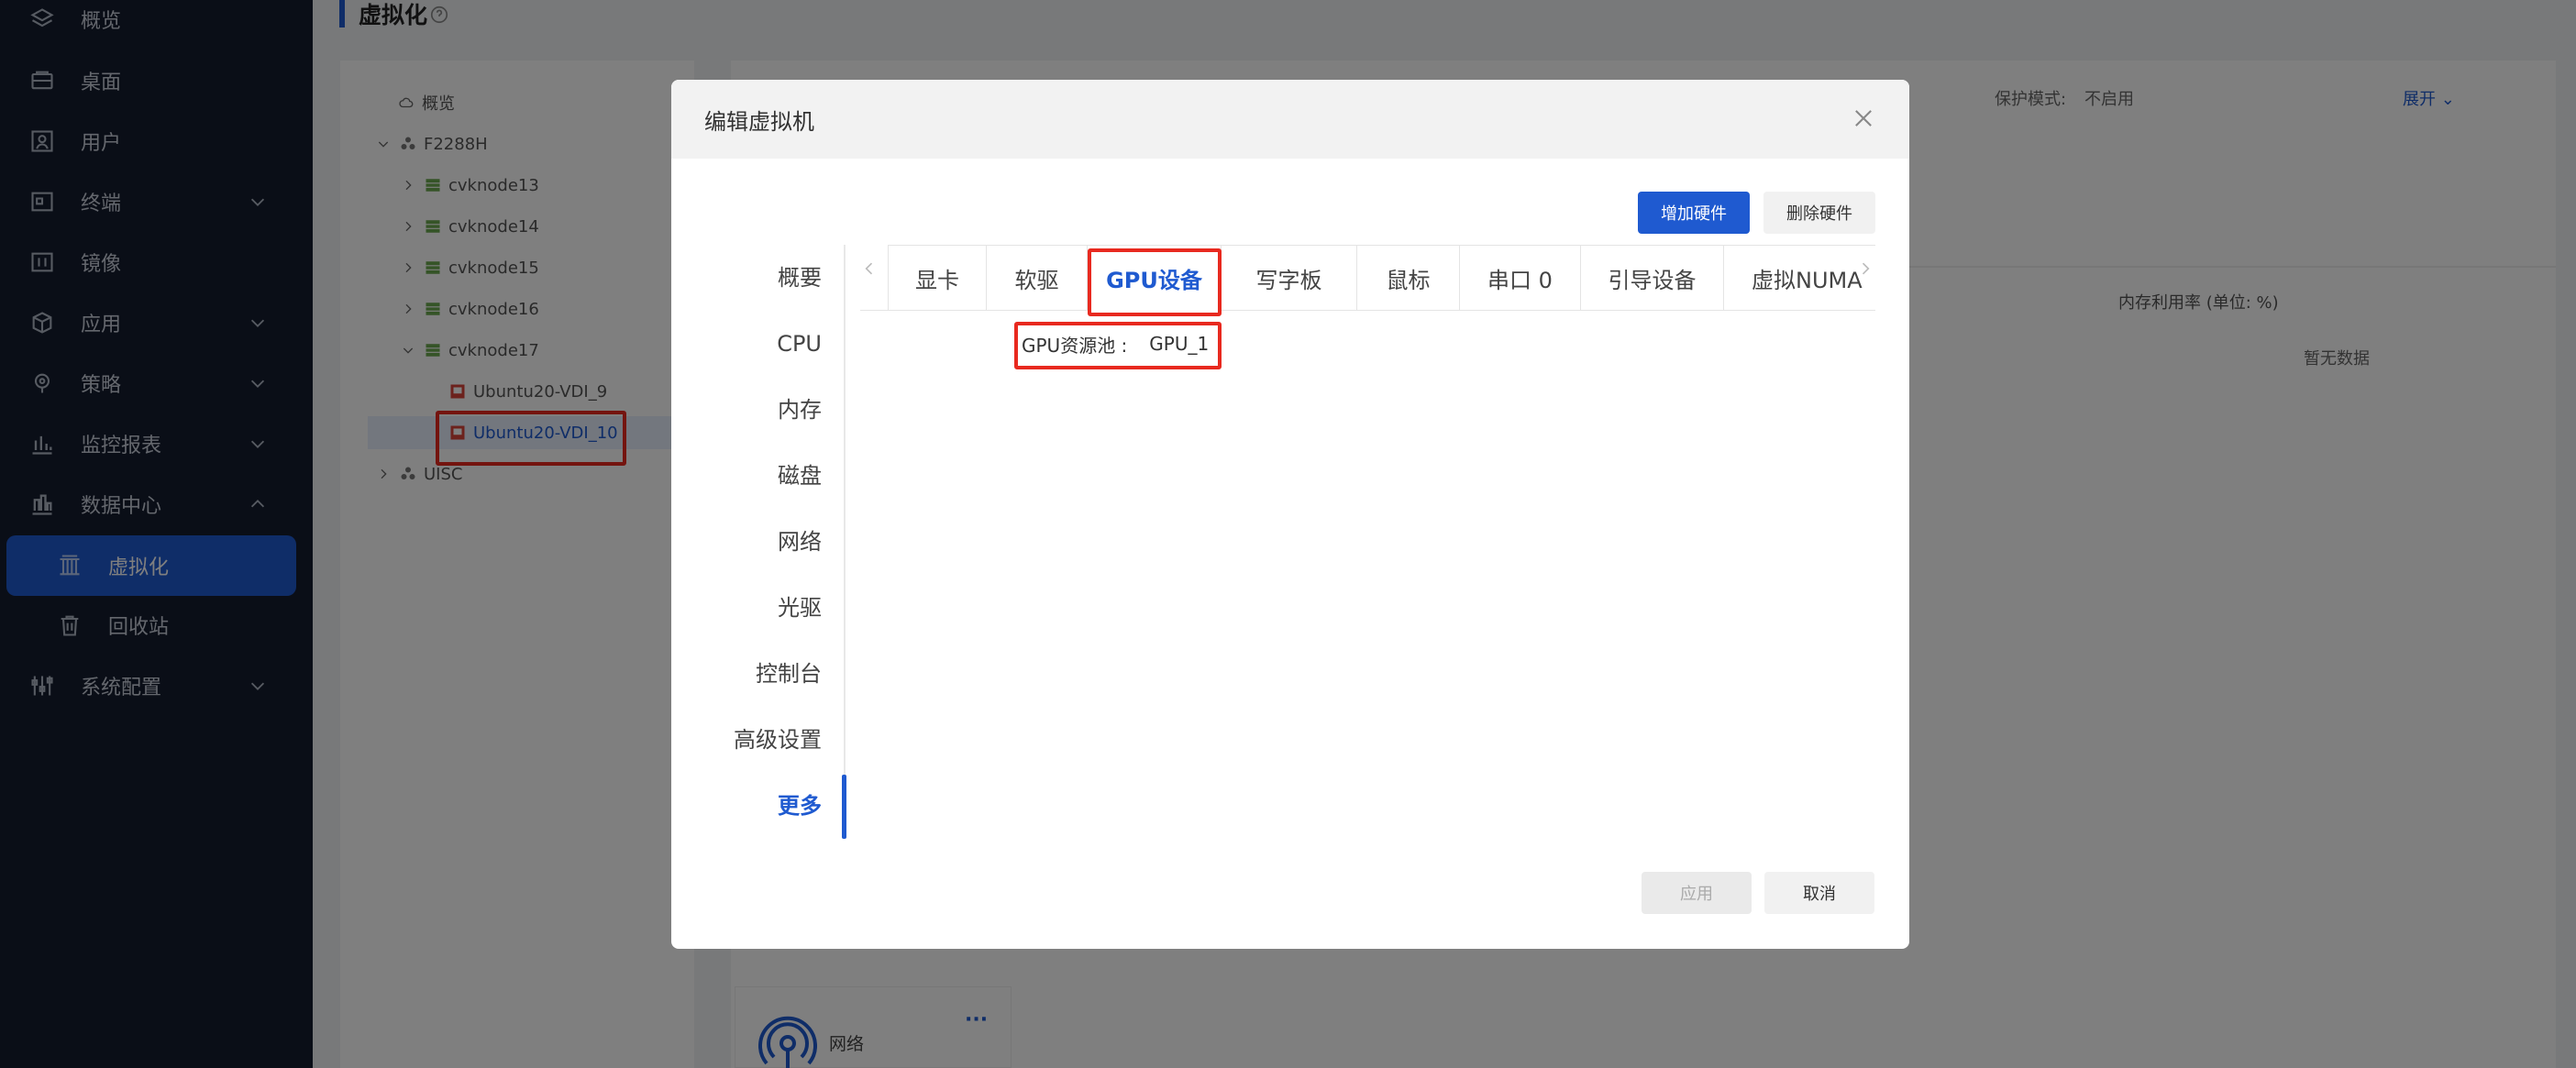 Image resolution: width=2576 pixels, height=1068 pixels. What do you see at coordinates (800, 542) in the screenshot?
I see `nav-network: 网络` at bounding box center [800, 542].